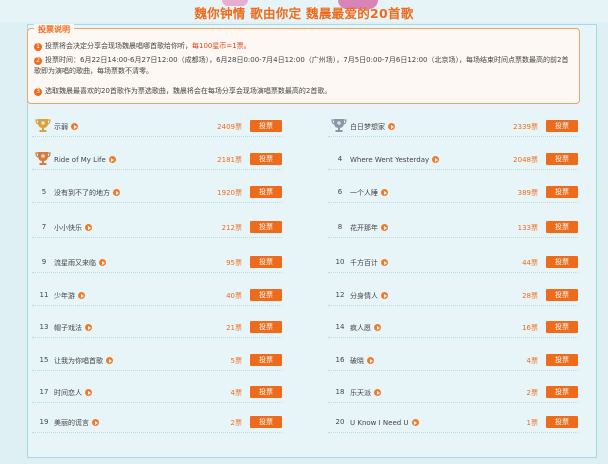 This screenshot has height=464, width=608. What do you see at coordinates (38, 47) in the screenshot?
I see `rule-number-badge: 1` at bounding box center [38, 47].